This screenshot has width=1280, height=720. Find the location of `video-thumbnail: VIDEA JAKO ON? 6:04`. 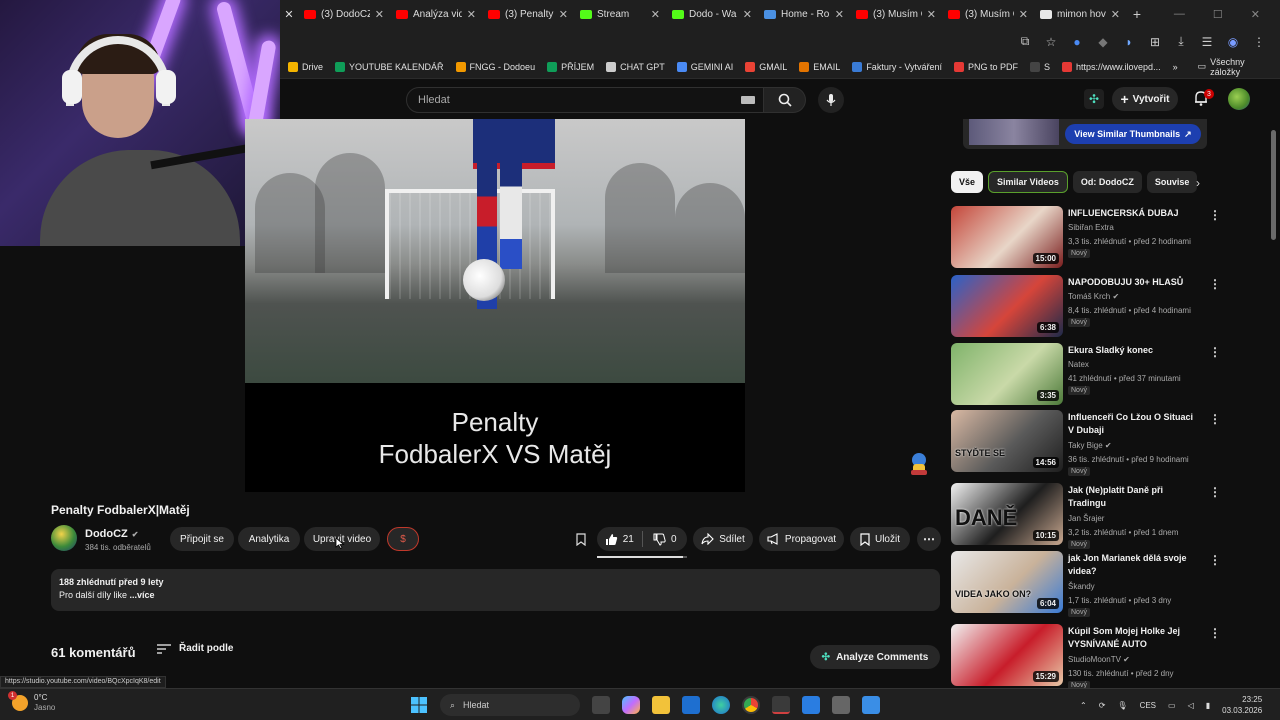

video-thumbnail: VIDEA JAKO ON? 6:04 is located at coordinates (1007, 582).